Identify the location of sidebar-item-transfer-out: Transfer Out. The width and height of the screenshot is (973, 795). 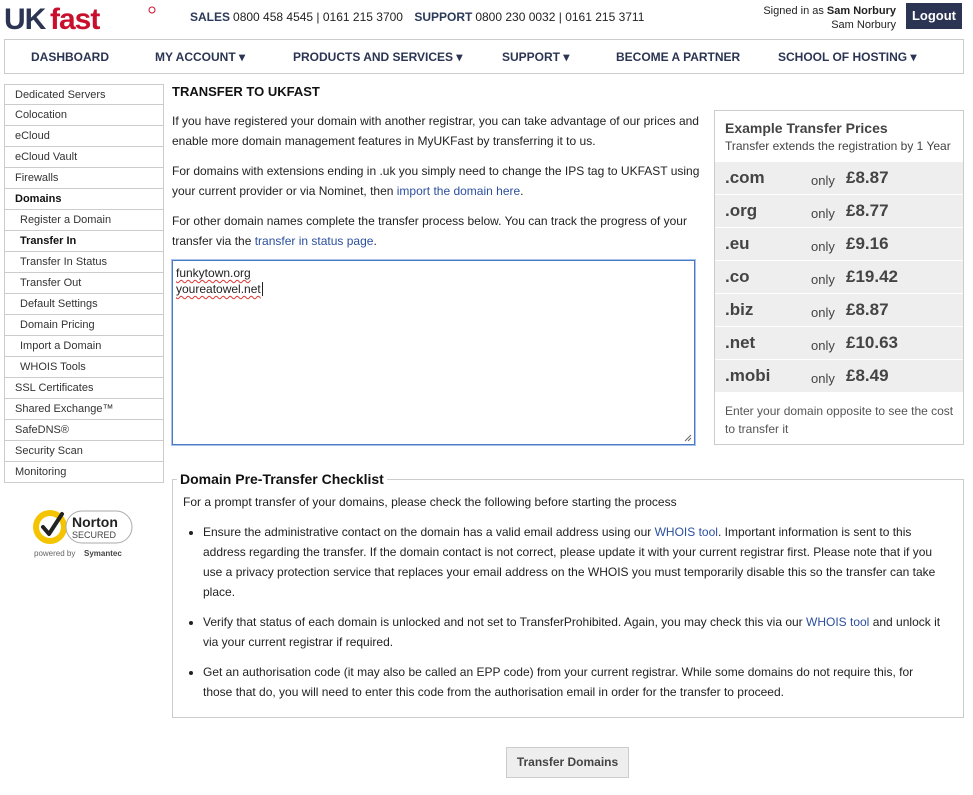
(84, 283).